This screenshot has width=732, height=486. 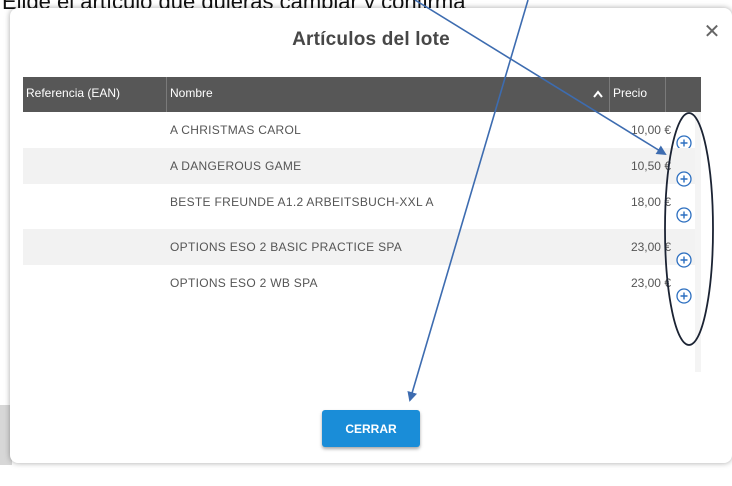 I want to click on table-scrollbar, so click(x=698, y=242).